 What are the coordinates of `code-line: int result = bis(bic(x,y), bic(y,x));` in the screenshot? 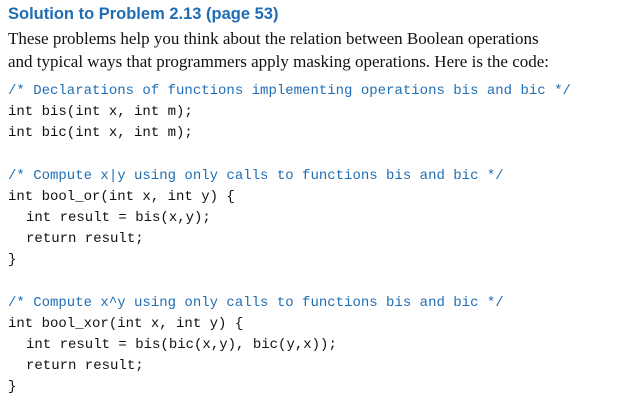 It's located at (181, 345).